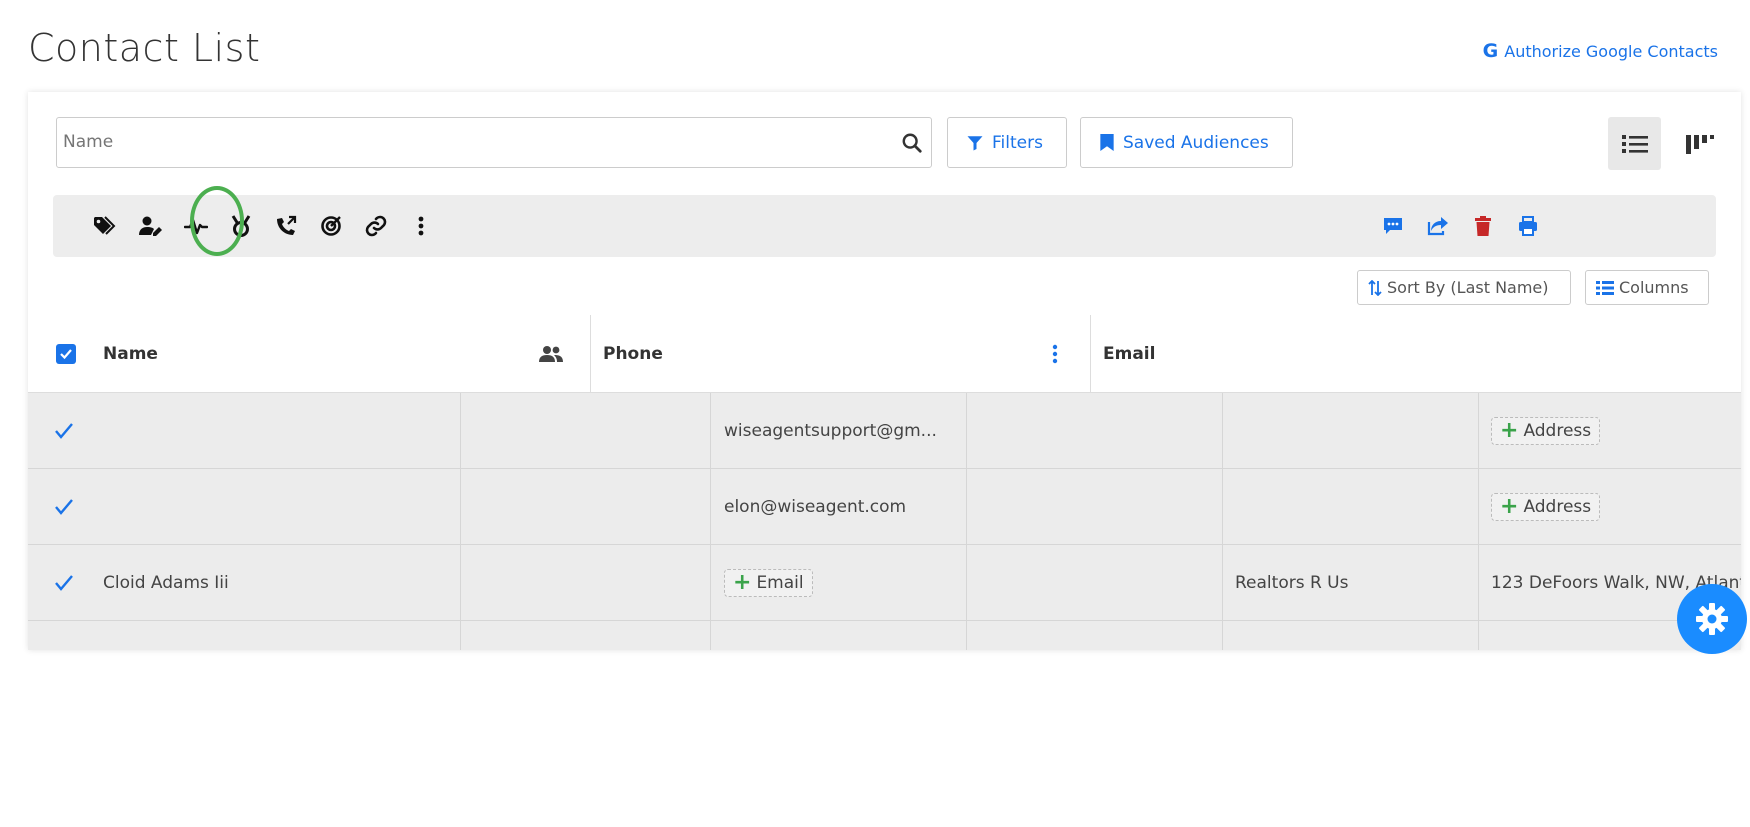  I want to click on filters-label: Filters, so click(1017, 142).